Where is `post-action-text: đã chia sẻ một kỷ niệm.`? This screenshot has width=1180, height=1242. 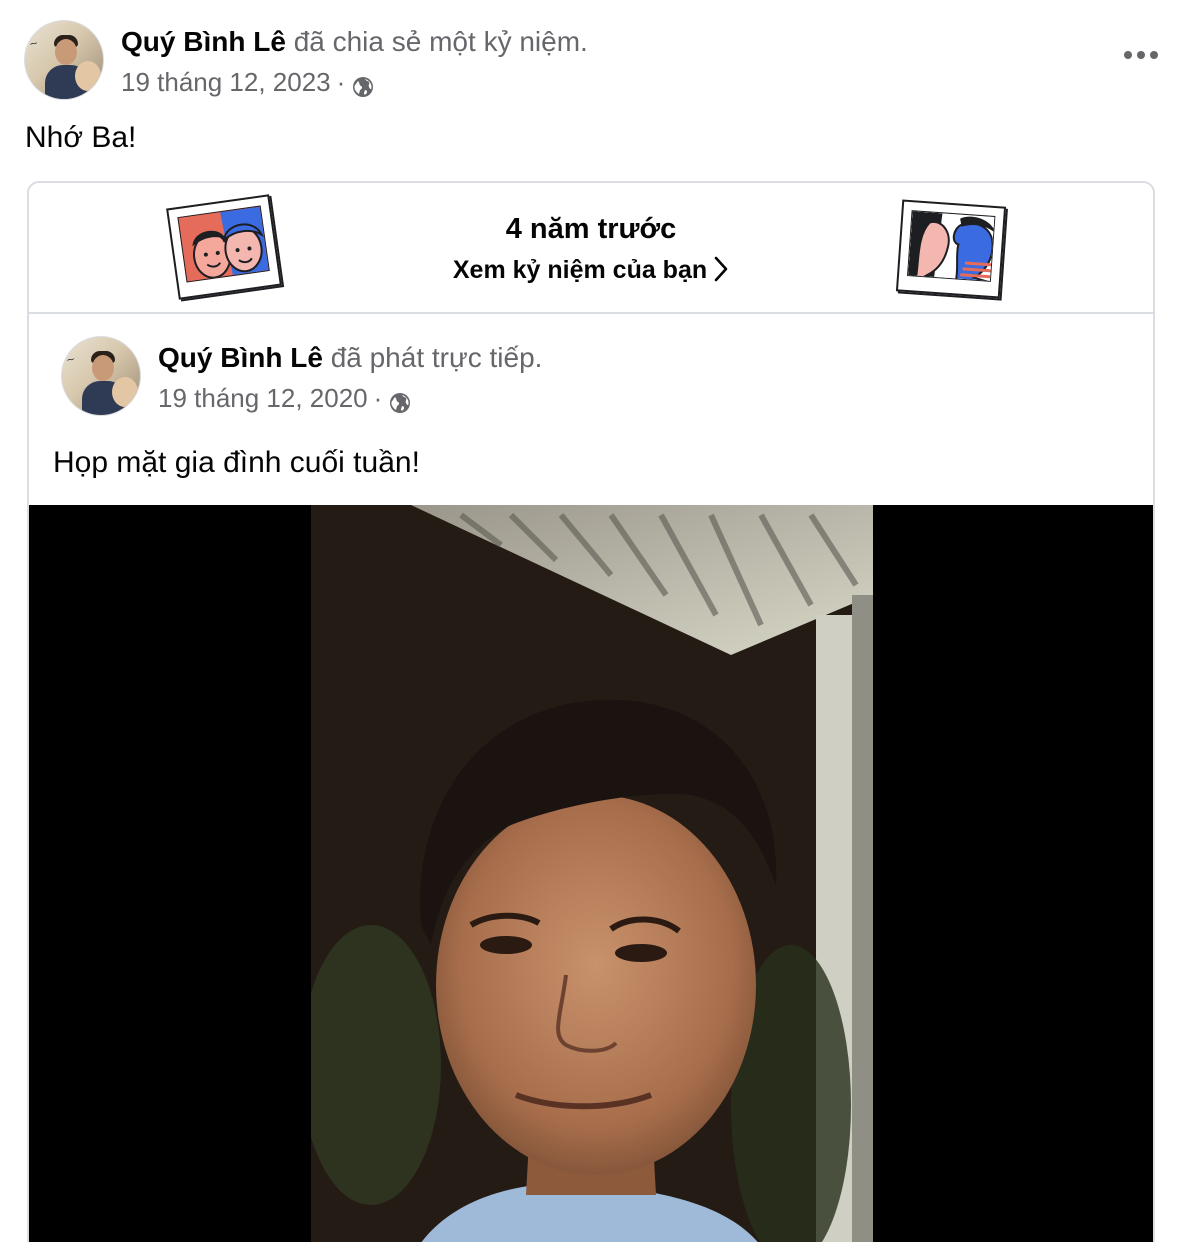
post-action-text: đã chia sẻ một kỷ niệm. is located at coordinates (440, 41).